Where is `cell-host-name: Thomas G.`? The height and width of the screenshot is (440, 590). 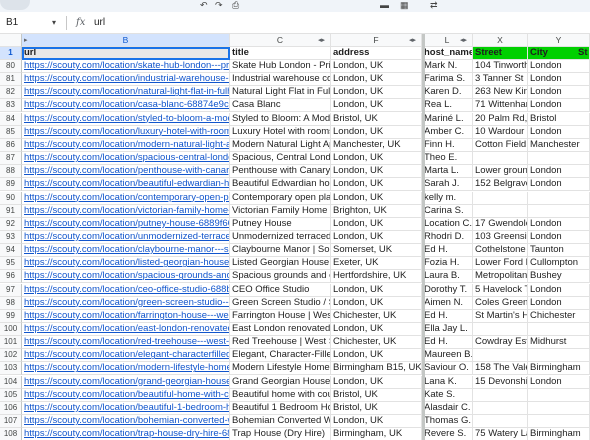
cell-host-name: Thomas G. is located at coordinates (447, 422).